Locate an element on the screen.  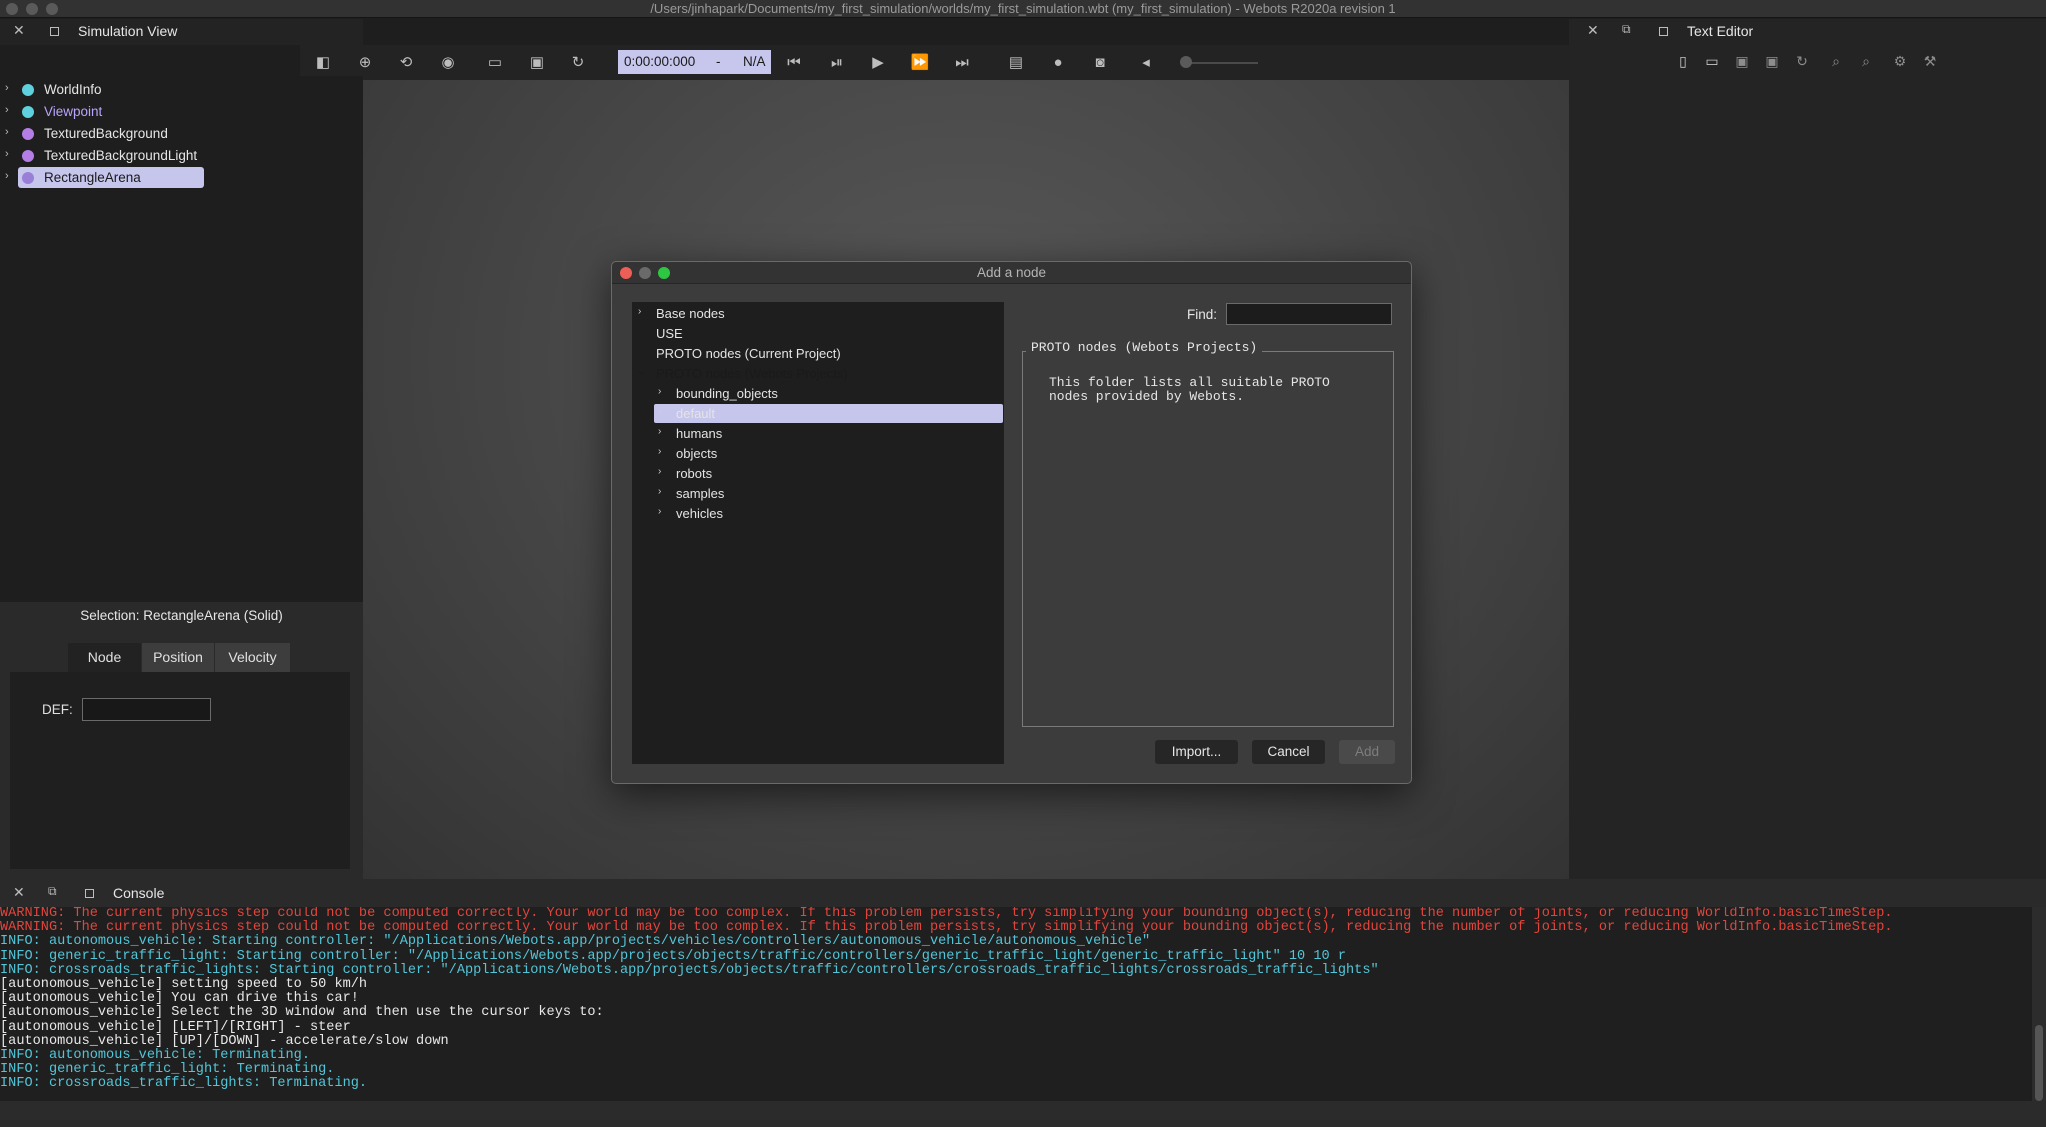
scene-tree-item-viewpoint: › Viewpoint is located at coordinates (181, 112).